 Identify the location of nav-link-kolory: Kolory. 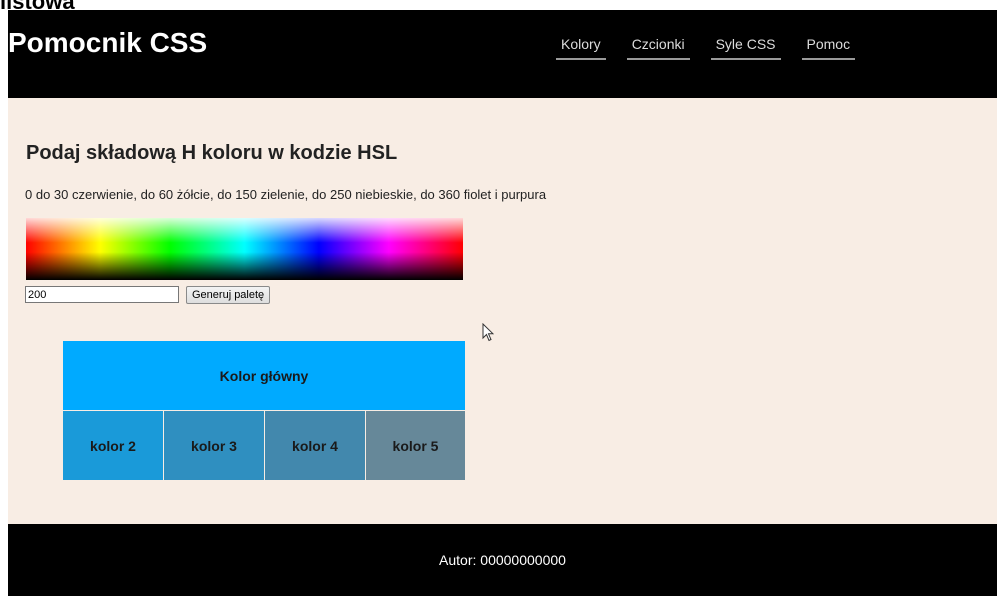
(581, 48).